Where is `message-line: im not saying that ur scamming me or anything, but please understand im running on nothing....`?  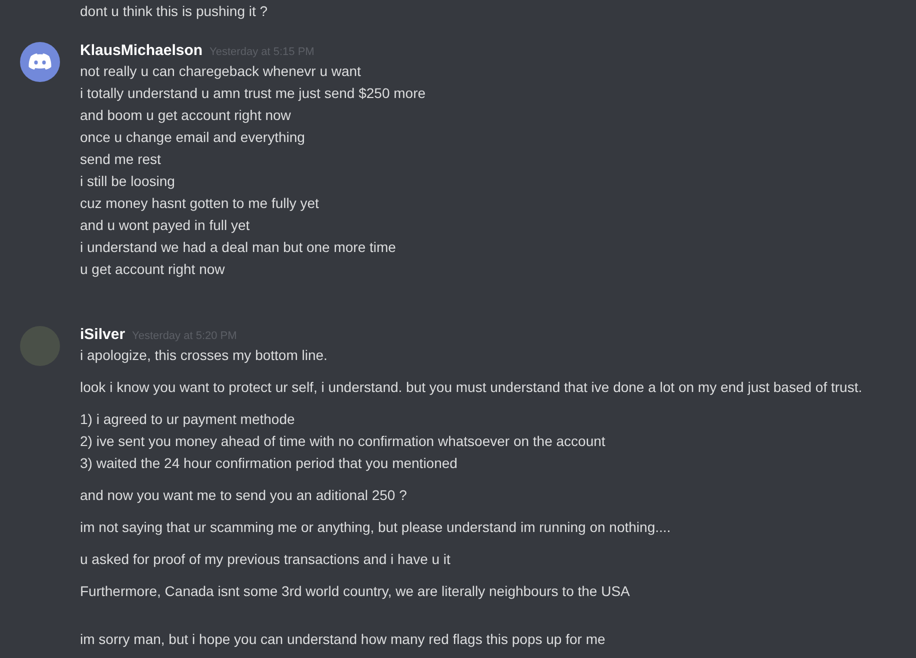 message-line: im not saying that ur scamming me or anything, but please understand im running on nothing.... is located at coordinates (376, 527).